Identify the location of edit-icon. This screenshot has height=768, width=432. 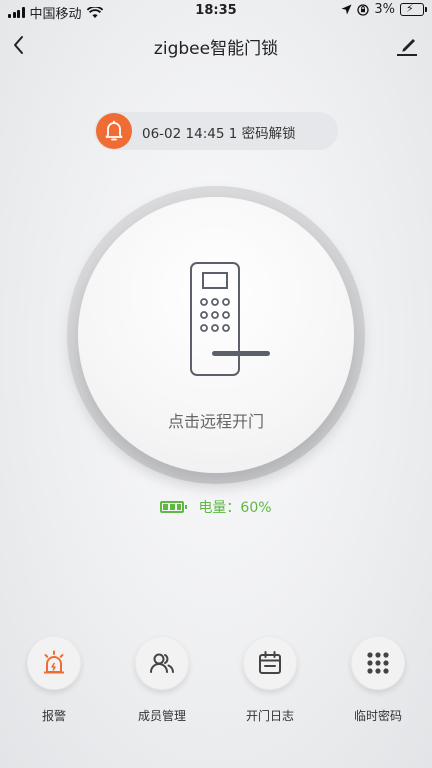
(407, 47).